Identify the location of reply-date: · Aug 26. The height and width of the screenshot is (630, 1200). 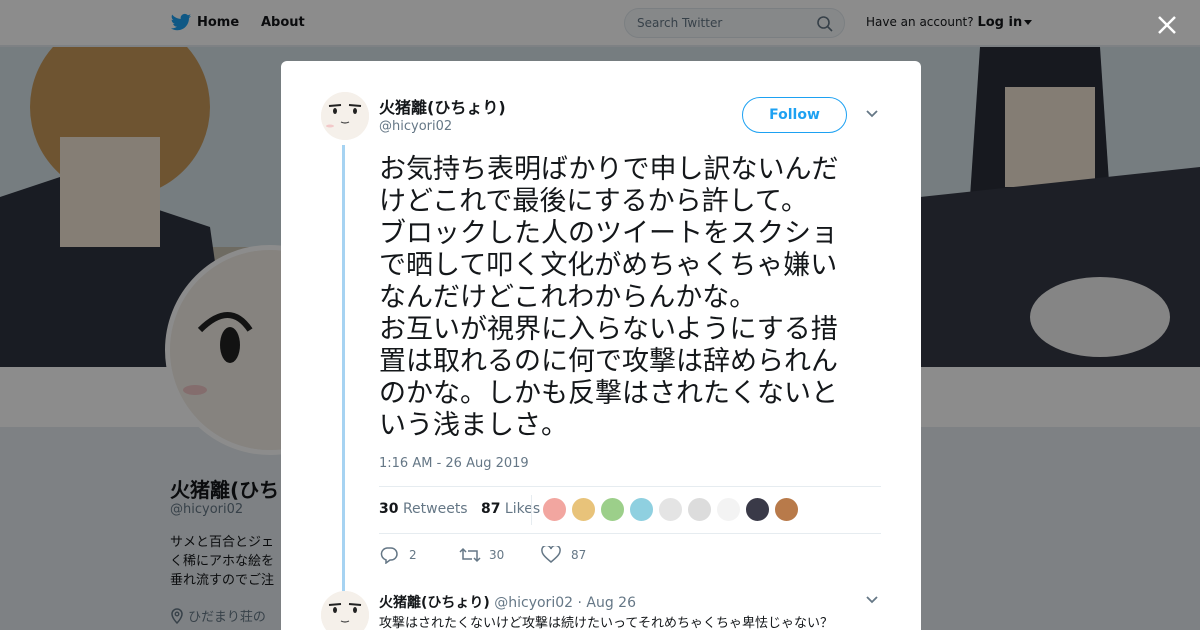
(606, 603).